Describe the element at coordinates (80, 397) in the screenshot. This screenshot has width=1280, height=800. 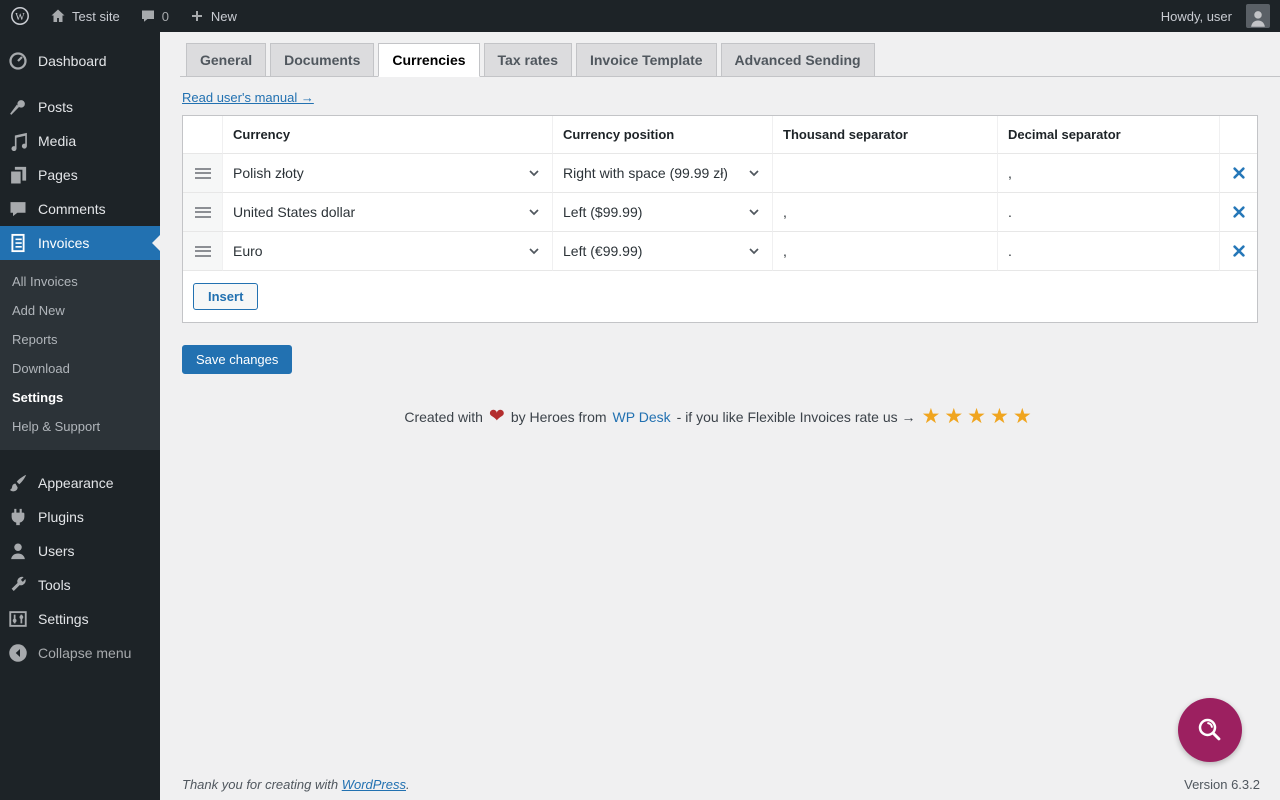
I see `submenu-settings: Settings` at that location.